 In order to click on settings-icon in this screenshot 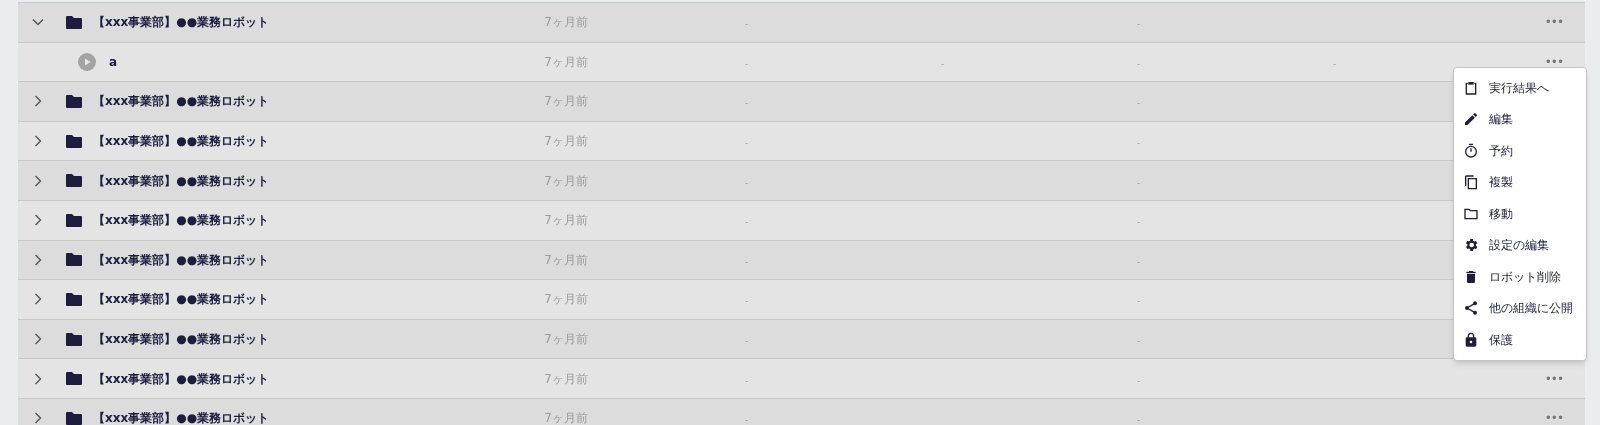, I will do `click(1471, 245)`.